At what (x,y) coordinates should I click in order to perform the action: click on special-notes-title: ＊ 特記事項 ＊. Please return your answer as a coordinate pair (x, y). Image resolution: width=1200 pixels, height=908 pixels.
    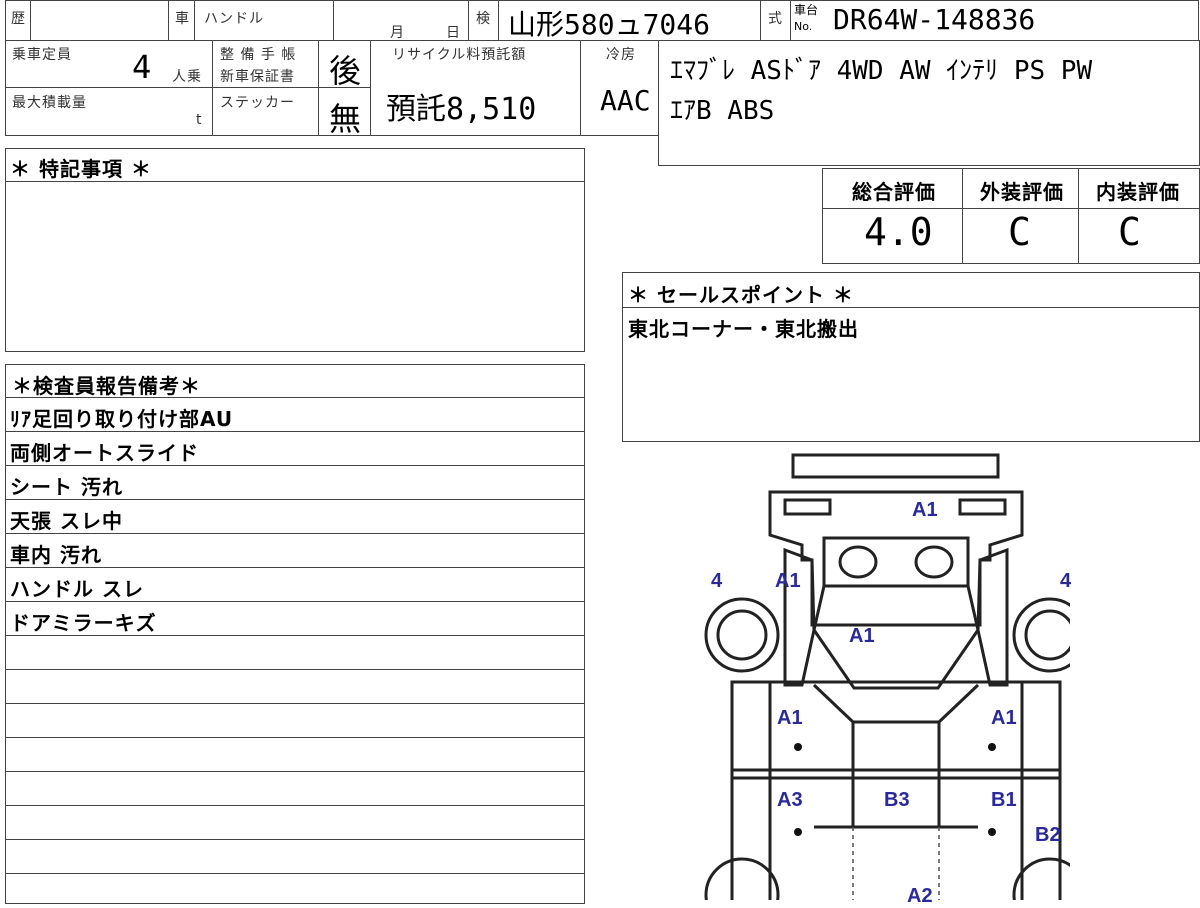
    Looking at the image, I should click on (81, 169).